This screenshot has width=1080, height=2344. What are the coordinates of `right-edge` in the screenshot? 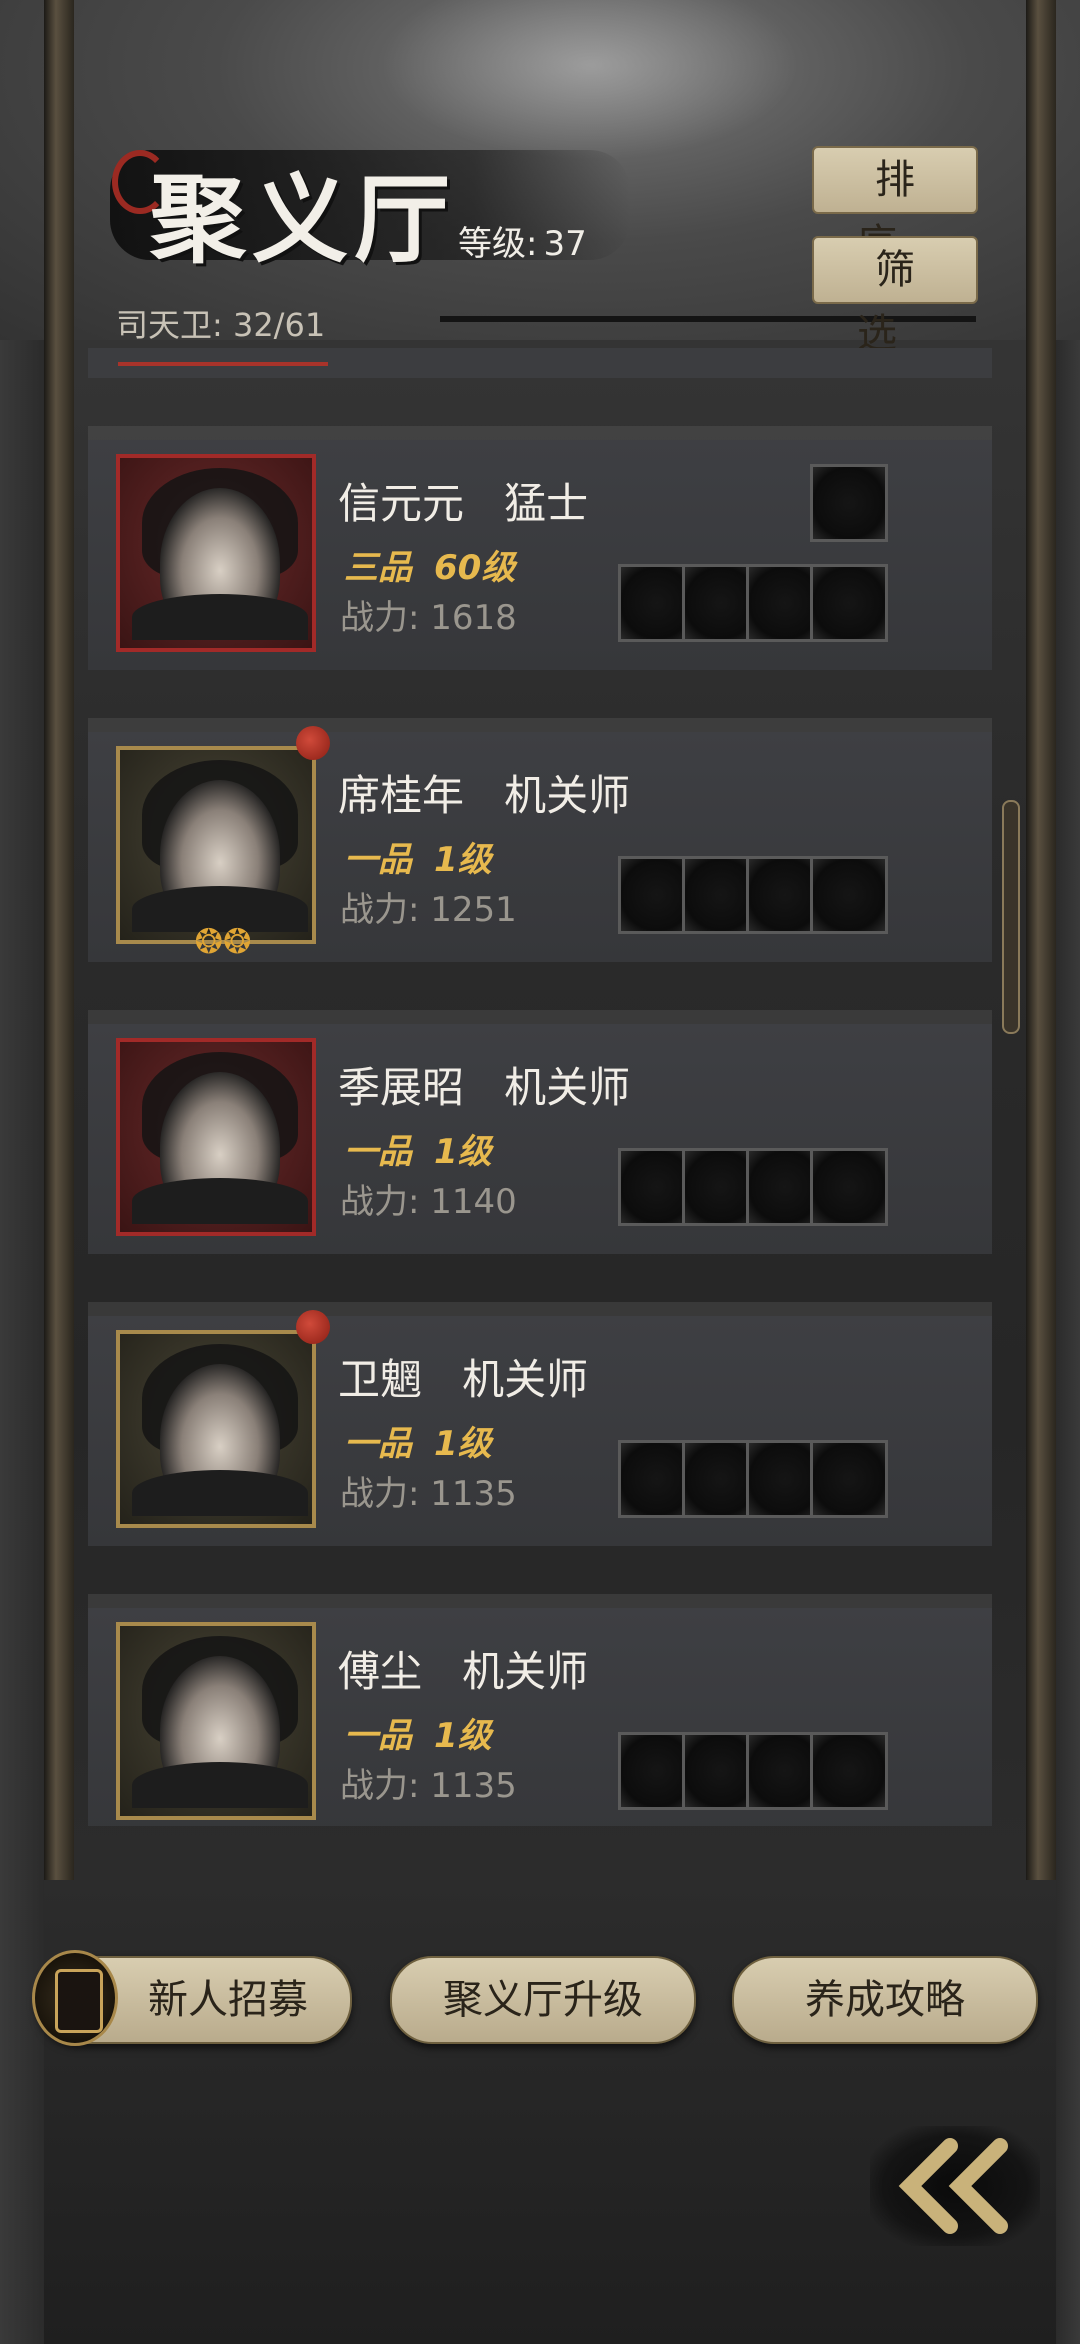 It's located at (1068, 1172).